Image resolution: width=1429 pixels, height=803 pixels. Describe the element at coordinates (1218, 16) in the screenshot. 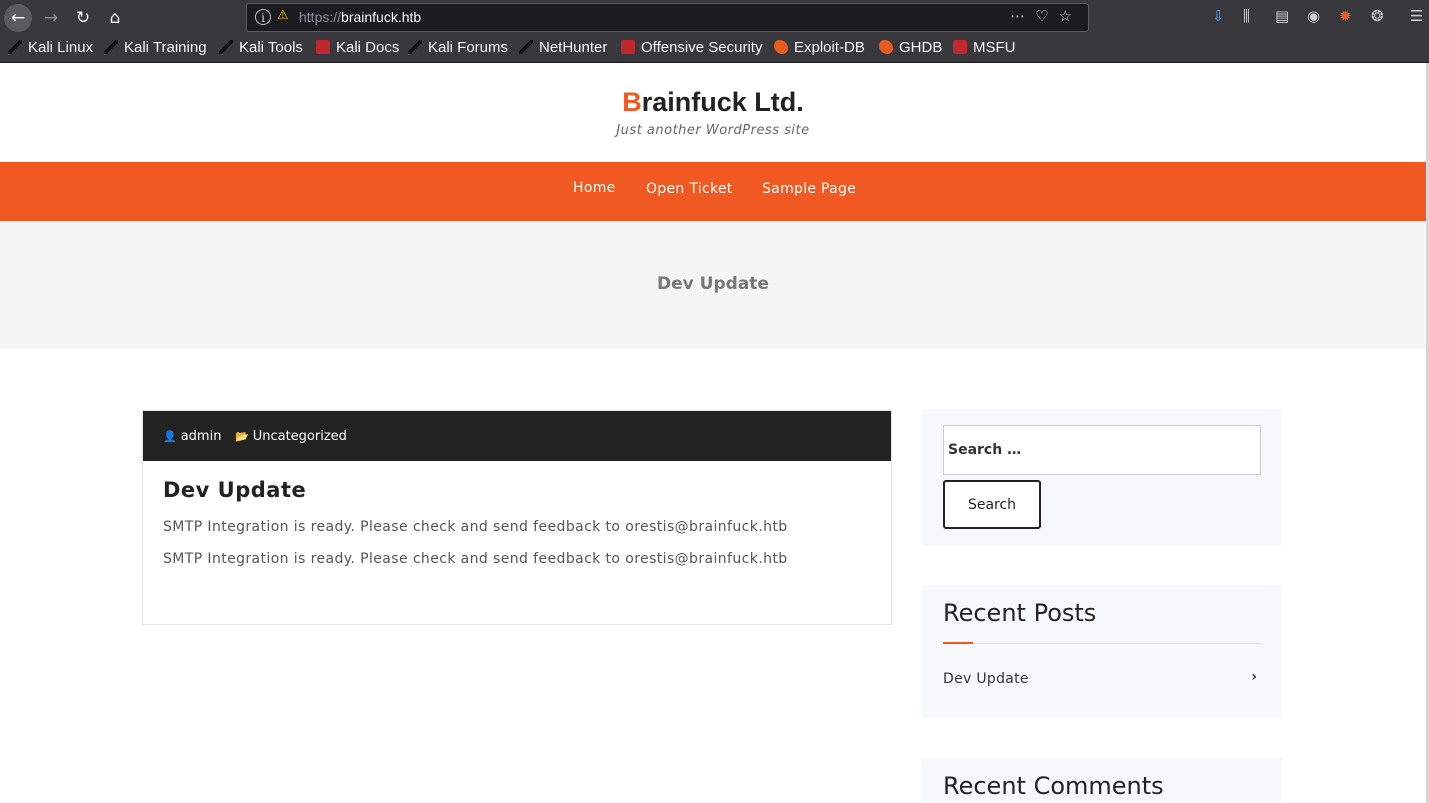

I see `downloads-icon: ⇩` at that location.